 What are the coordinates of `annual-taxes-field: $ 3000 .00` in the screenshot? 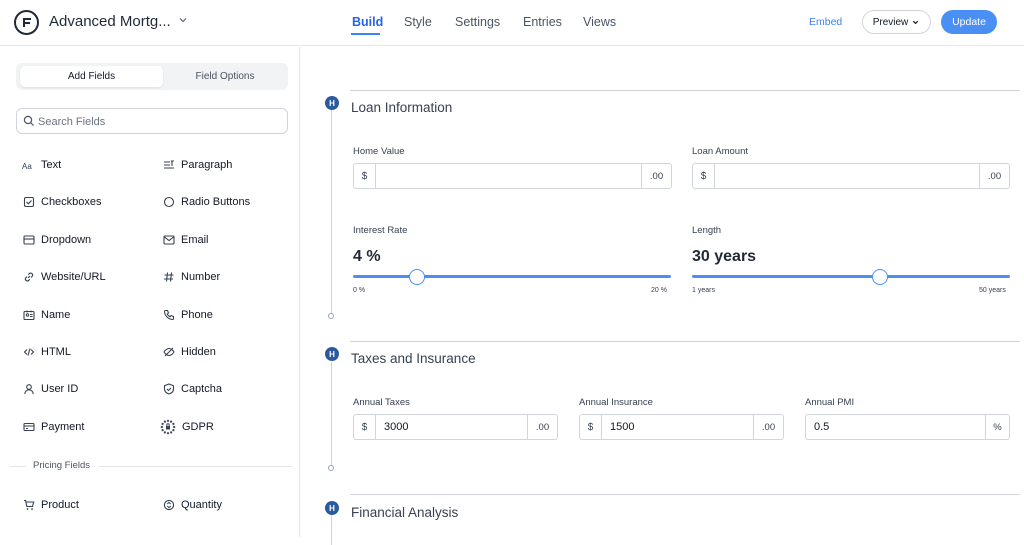 It's located at (455, 427).